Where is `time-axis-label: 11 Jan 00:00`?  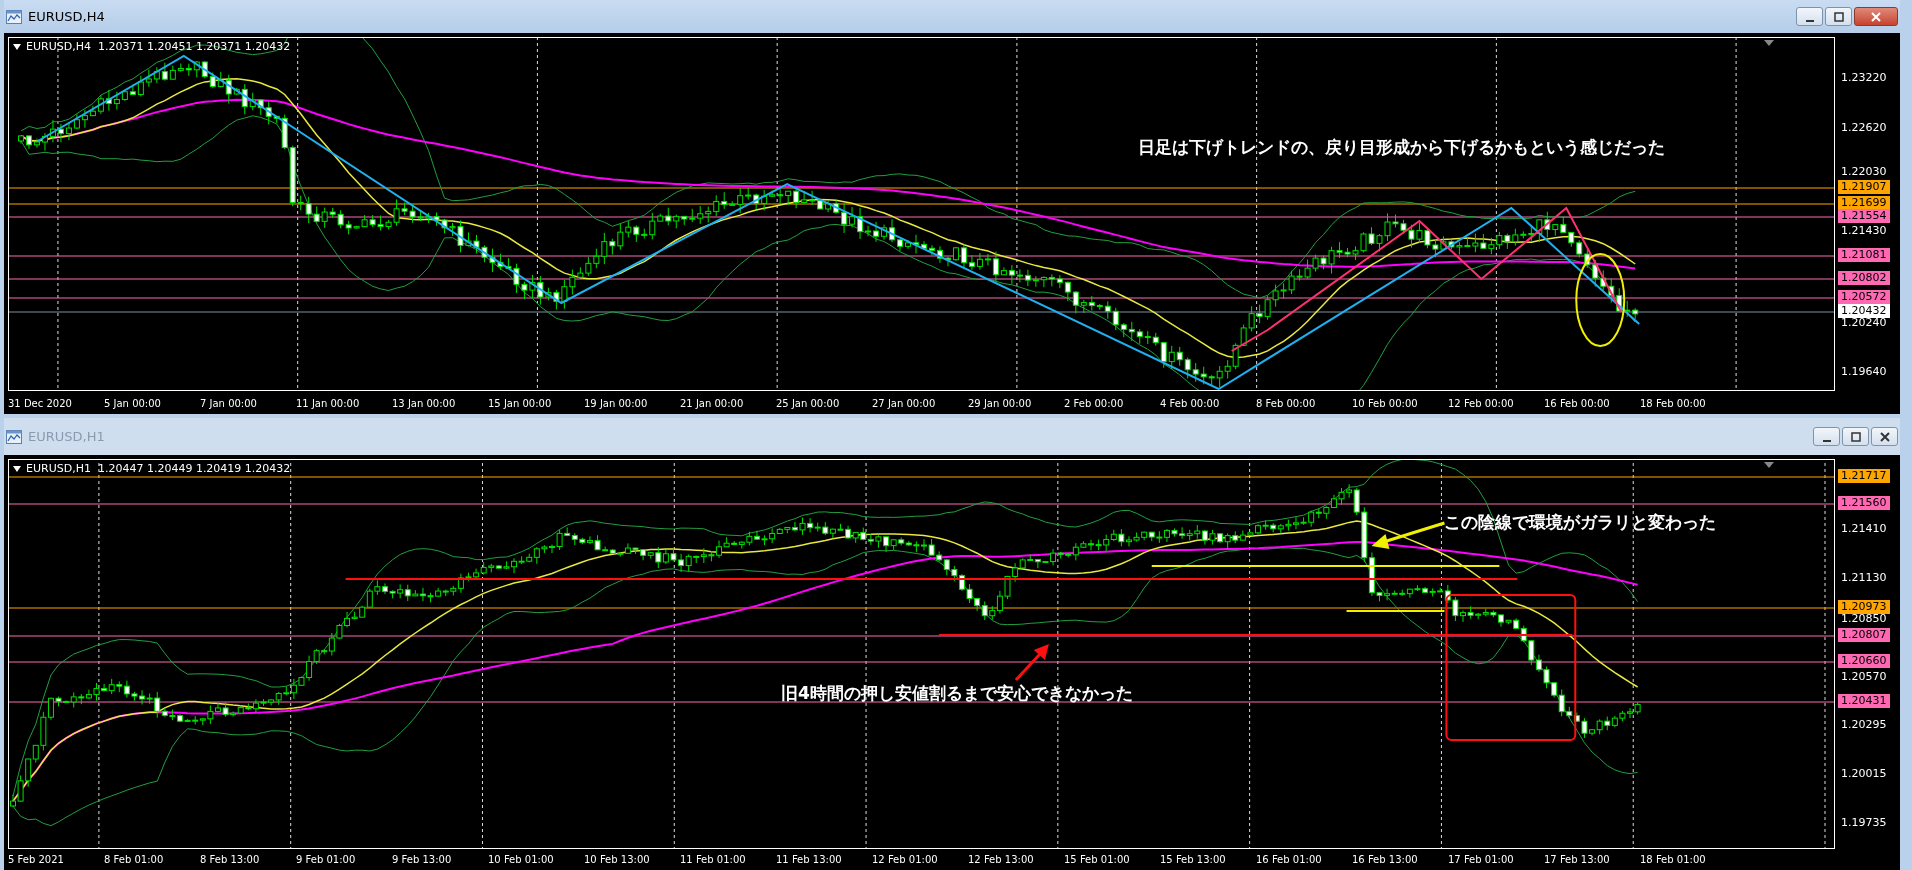 time-axis-label: 11 Jan 00:00 is located at coordinates (328, 404).